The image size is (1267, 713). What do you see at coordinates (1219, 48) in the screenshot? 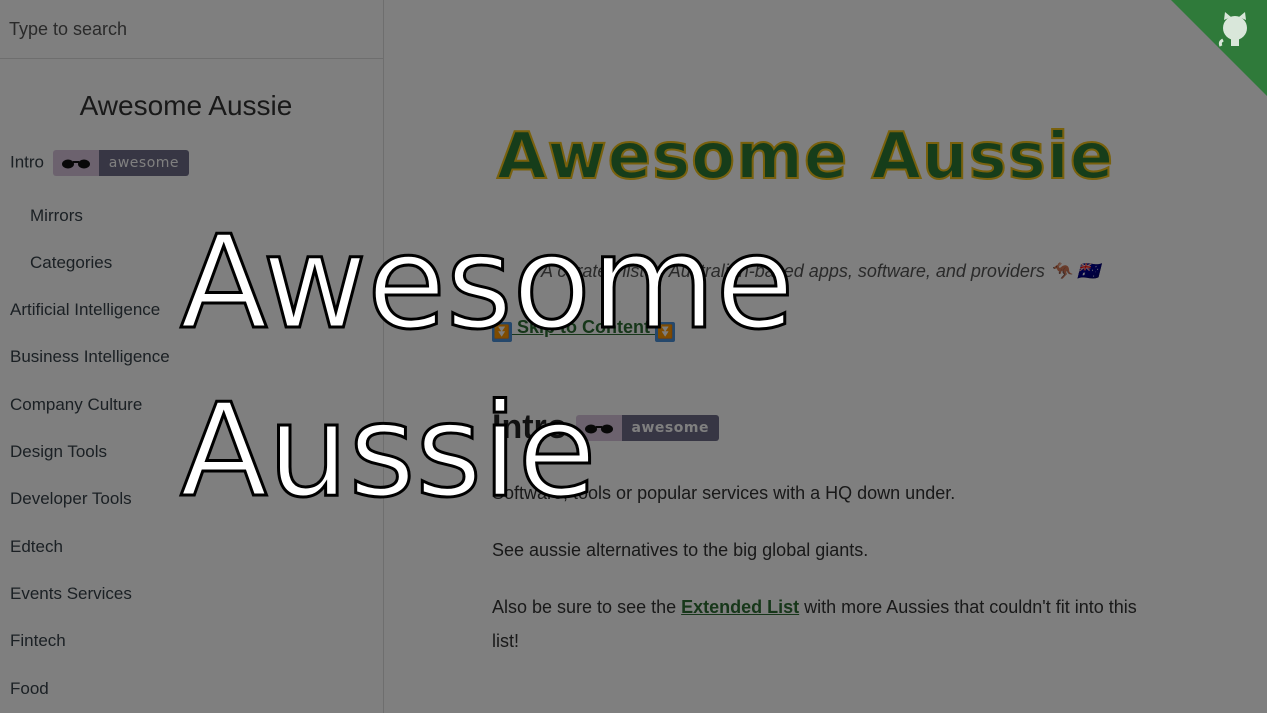
I see `github-corner-icon` at bounding box center [1219, 48].